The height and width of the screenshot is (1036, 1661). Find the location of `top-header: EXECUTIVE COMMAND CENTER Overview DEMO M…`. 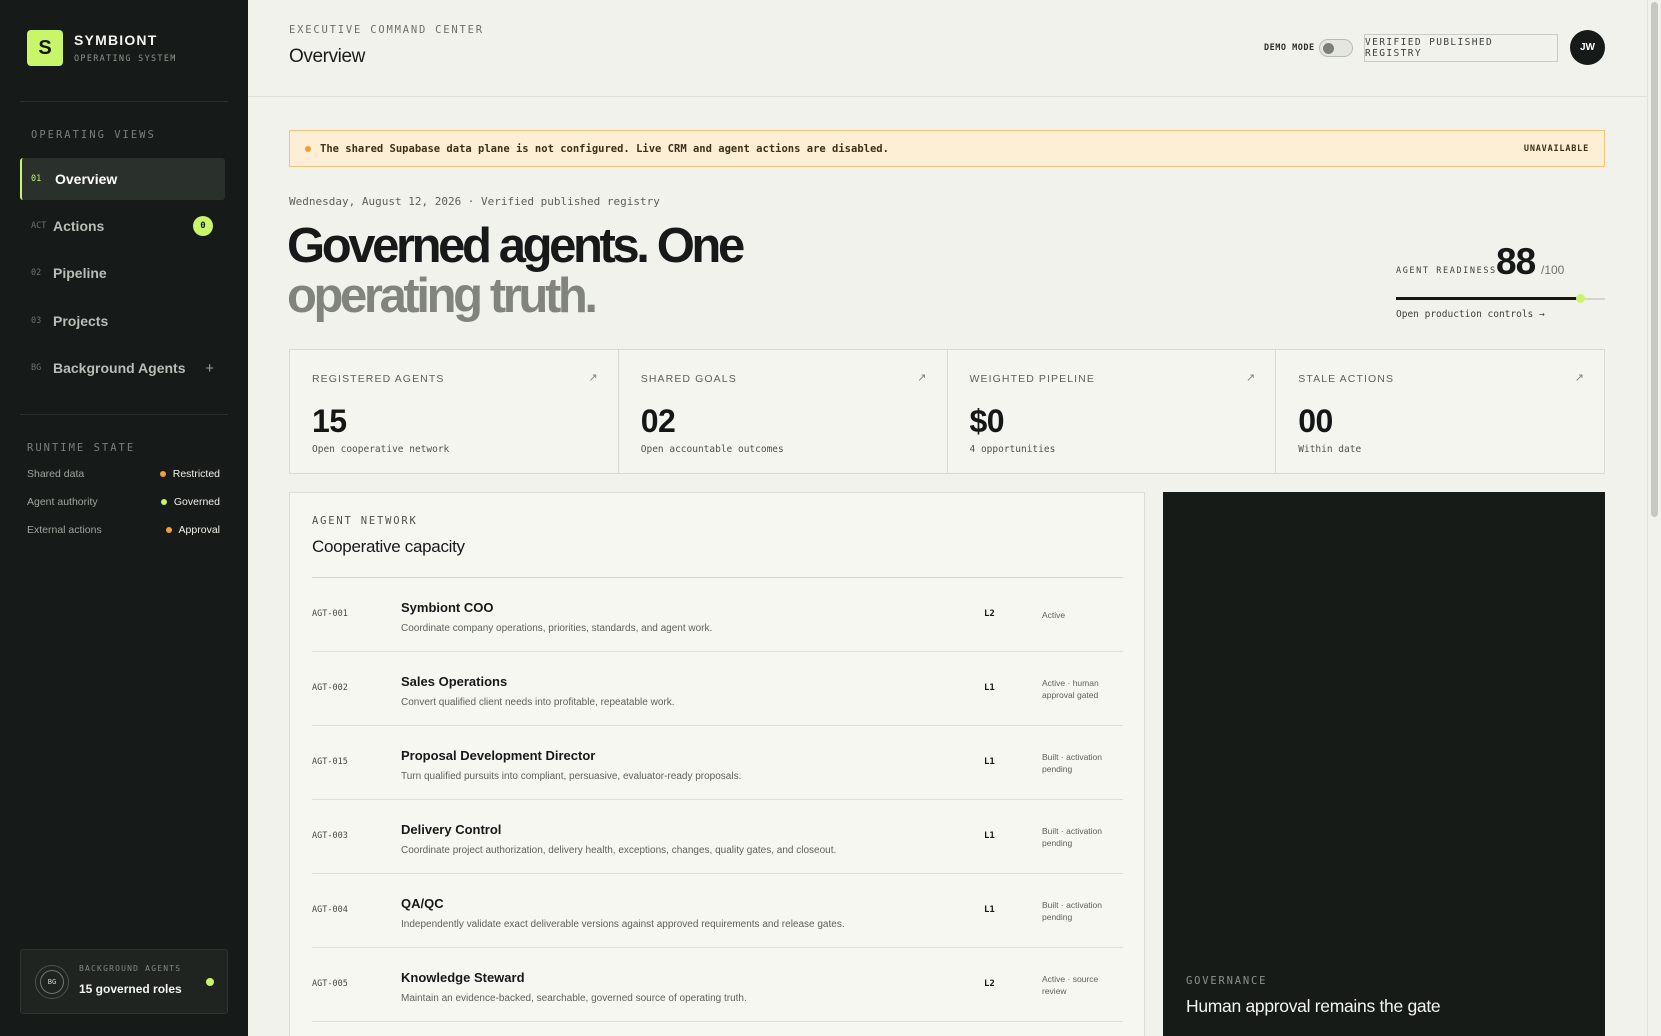

top-header: EXECUTIVE COMMAND CENTER Overview DEMO M… is located at coordinates (947, 48).